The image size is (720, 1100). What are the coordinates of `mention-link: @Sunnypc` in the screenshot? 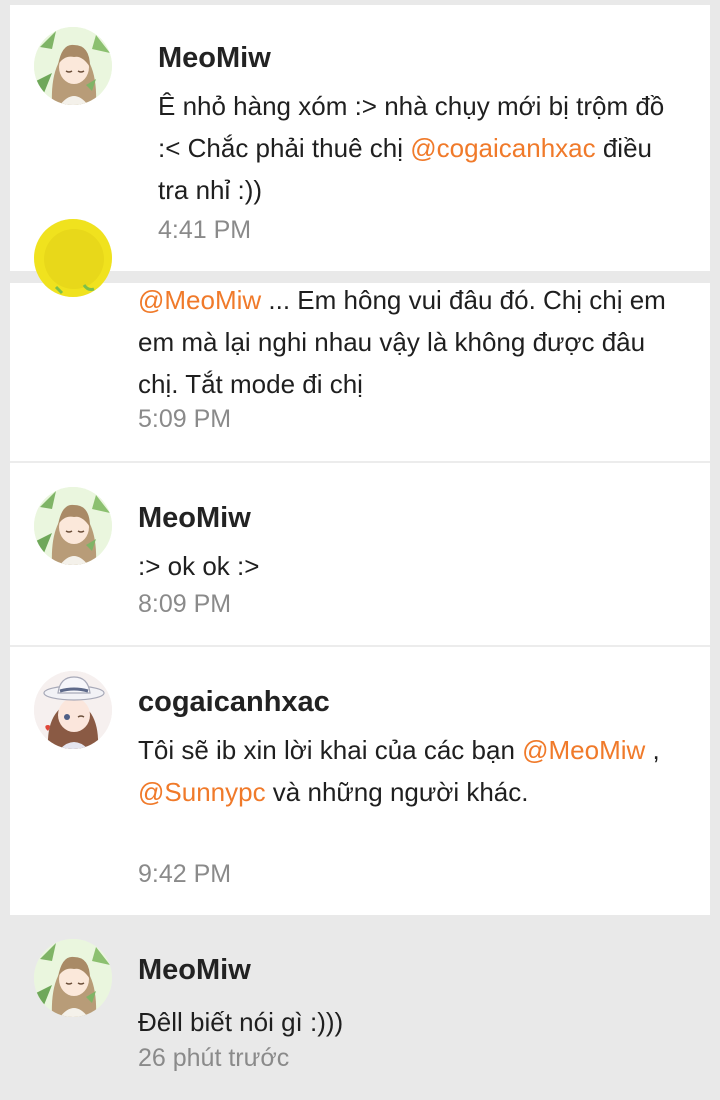 It's located at (202, 792).